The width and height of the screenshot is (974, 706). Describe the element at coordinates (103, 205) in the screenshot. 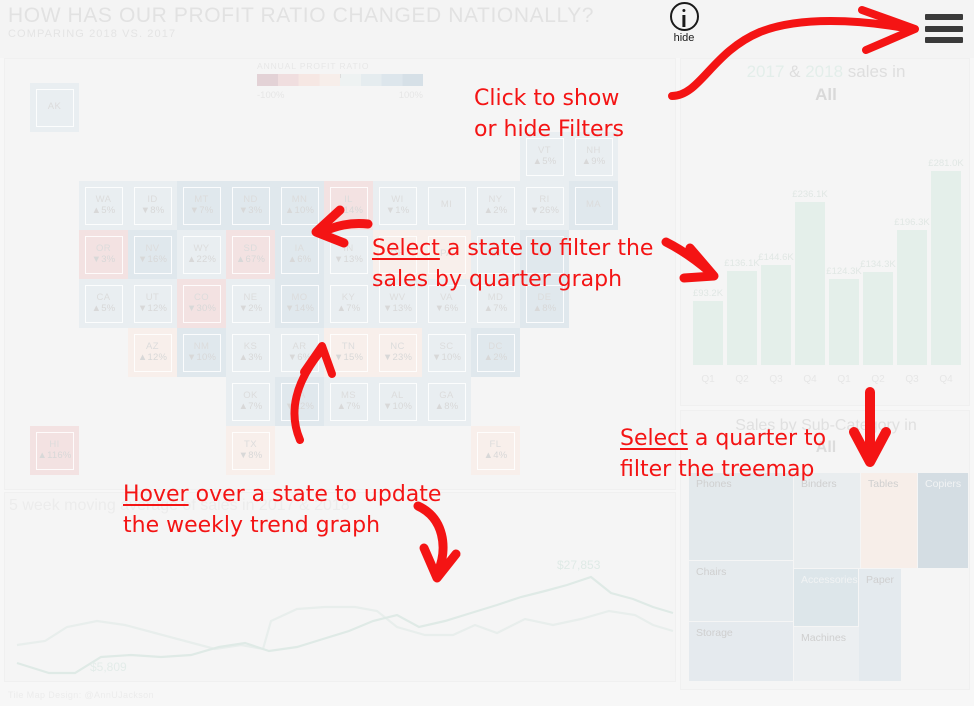

I see `state-tile-wa: WA ▲5%` at that location.